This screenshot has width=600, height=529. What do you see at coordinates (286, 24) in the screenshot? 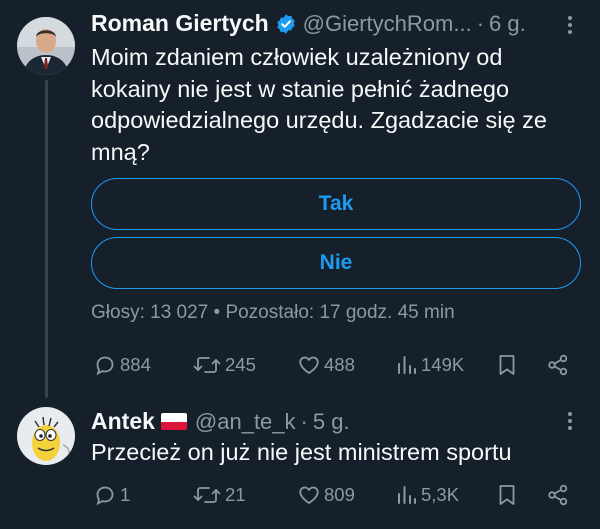
I see `verified-badge-icon` at bounding box center [286, 24].